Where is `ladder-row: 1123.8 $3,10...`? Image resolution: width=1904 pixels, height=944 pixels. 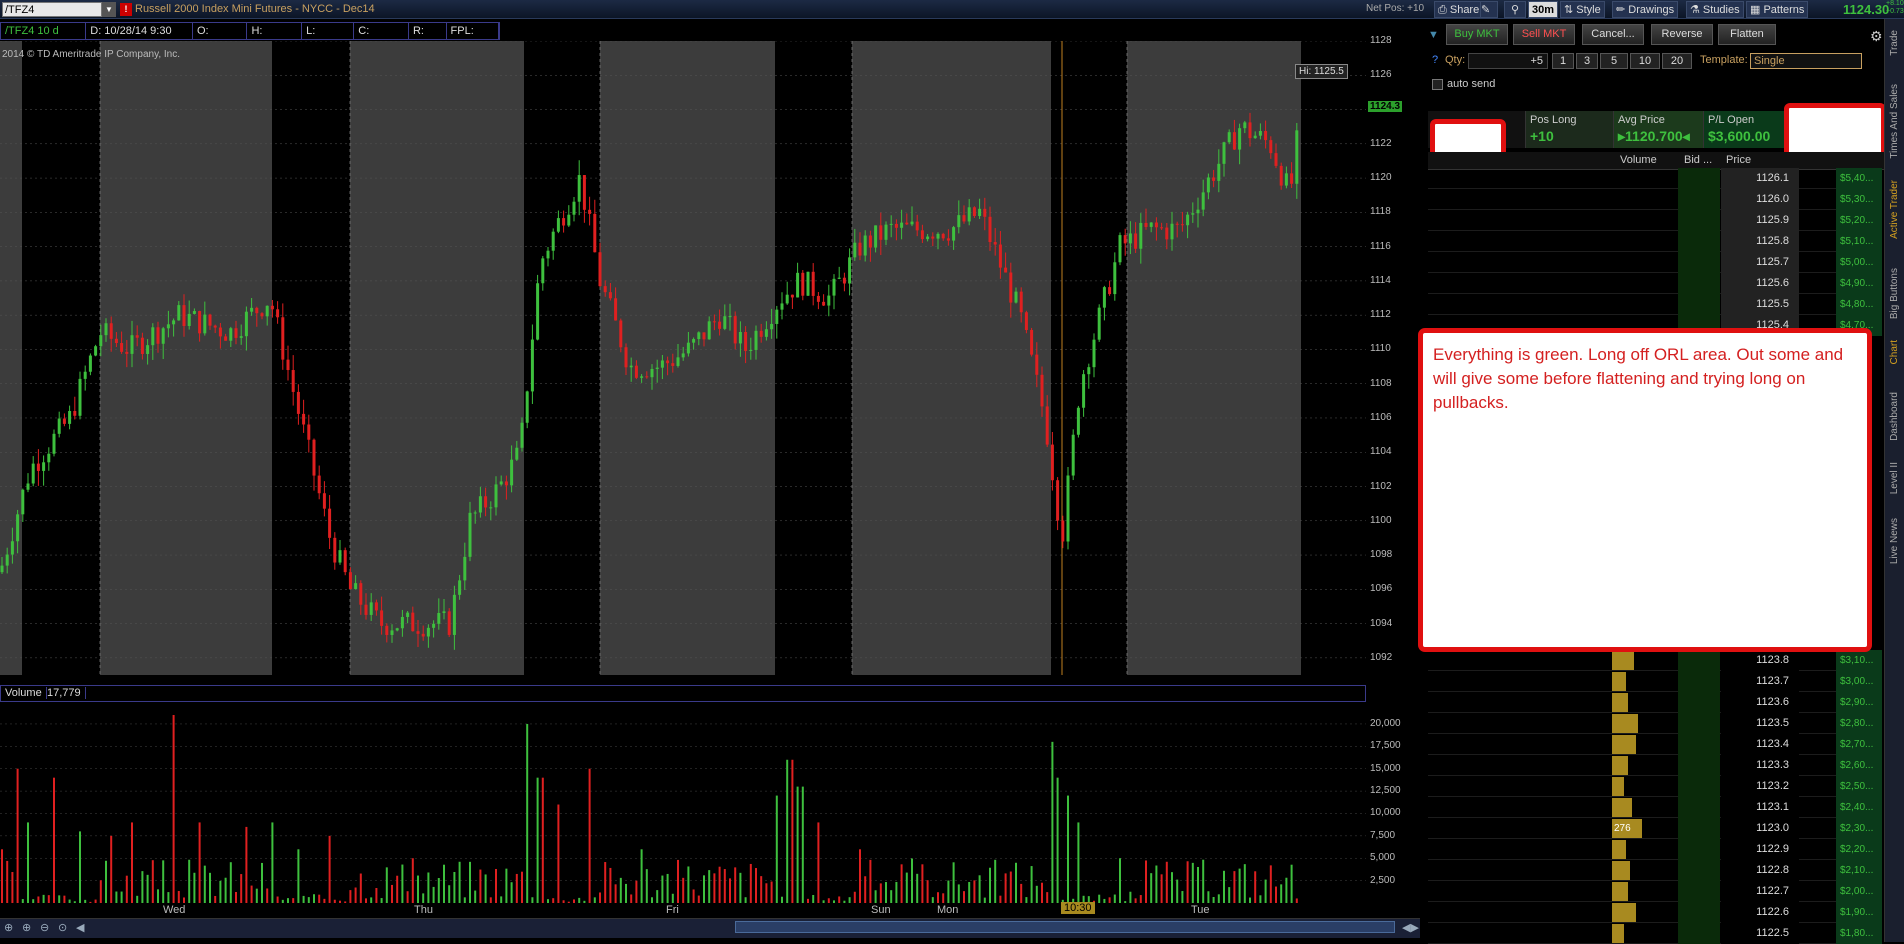 ladder-row: 1123.8 $3,10... is located at coordinates (1655, 660).